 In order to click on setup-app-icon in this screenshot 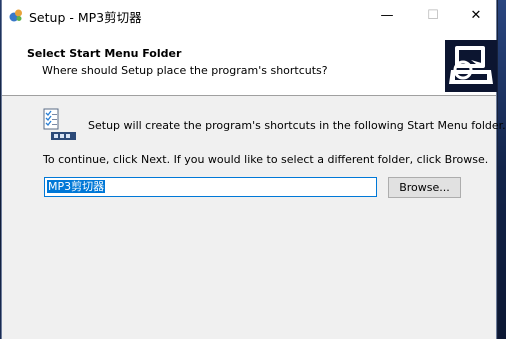, I will do `click(15, 15)`.